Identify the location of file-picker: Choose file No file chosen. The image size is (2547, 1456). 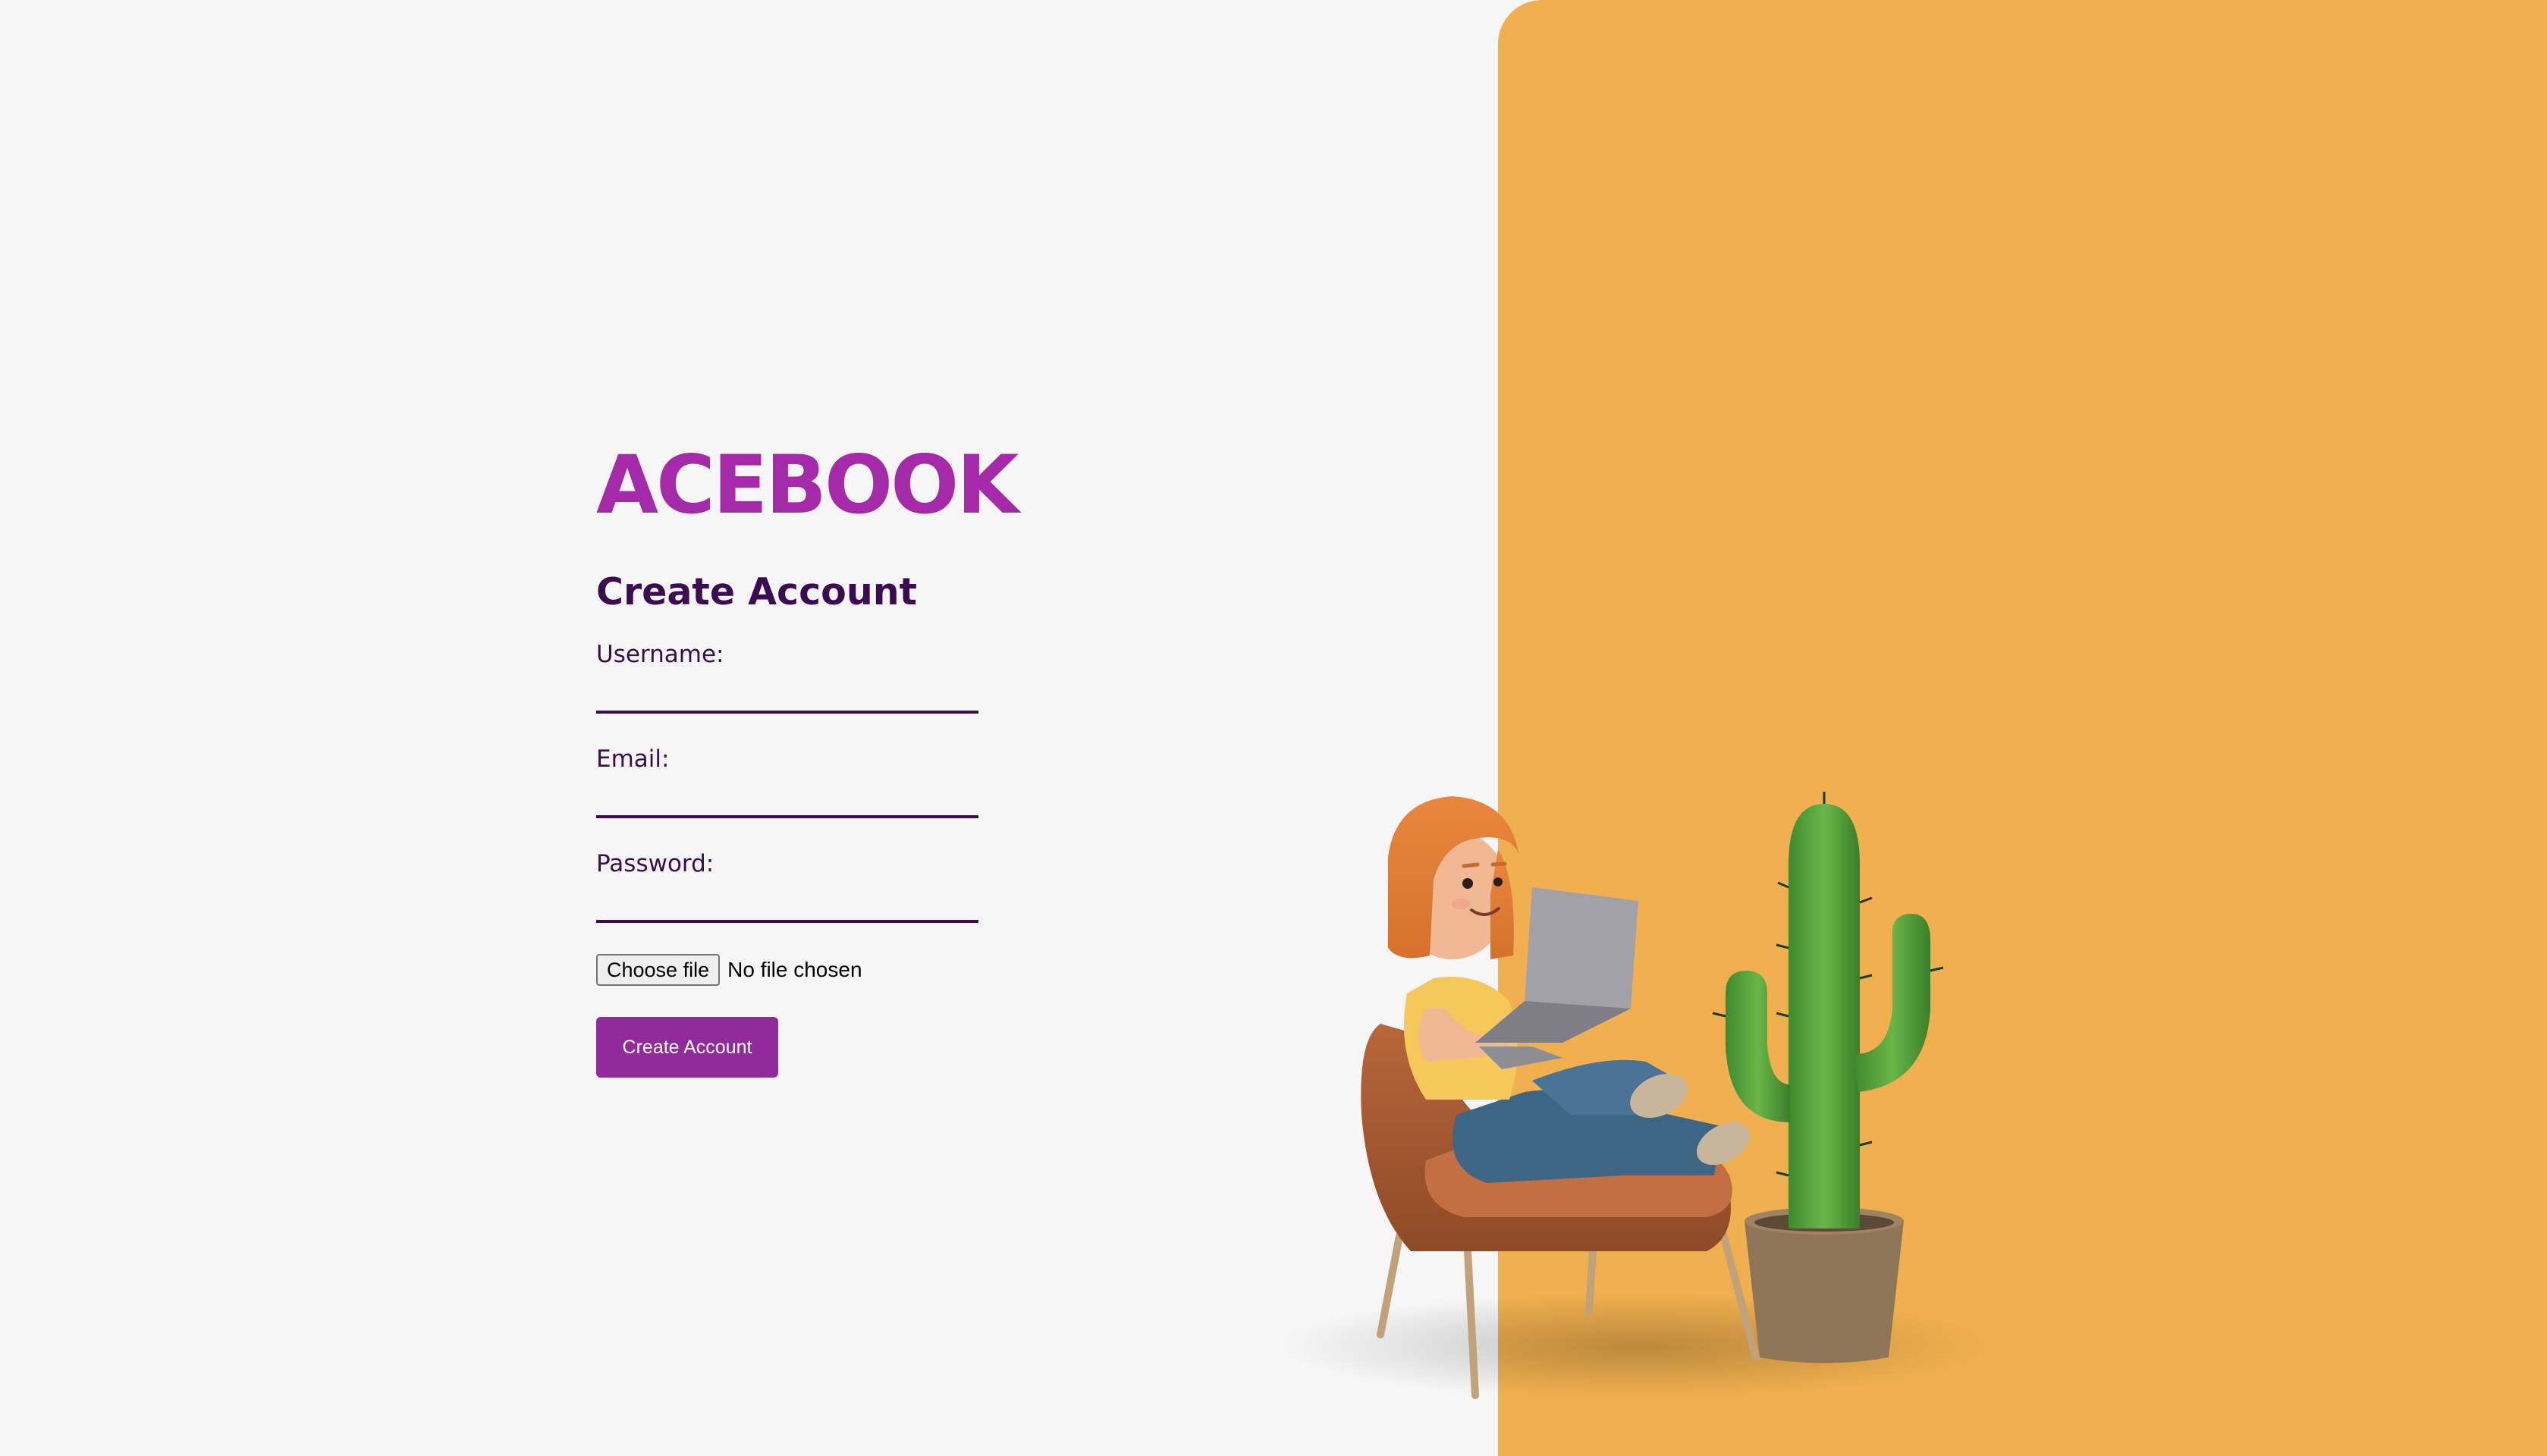
(794, 970).